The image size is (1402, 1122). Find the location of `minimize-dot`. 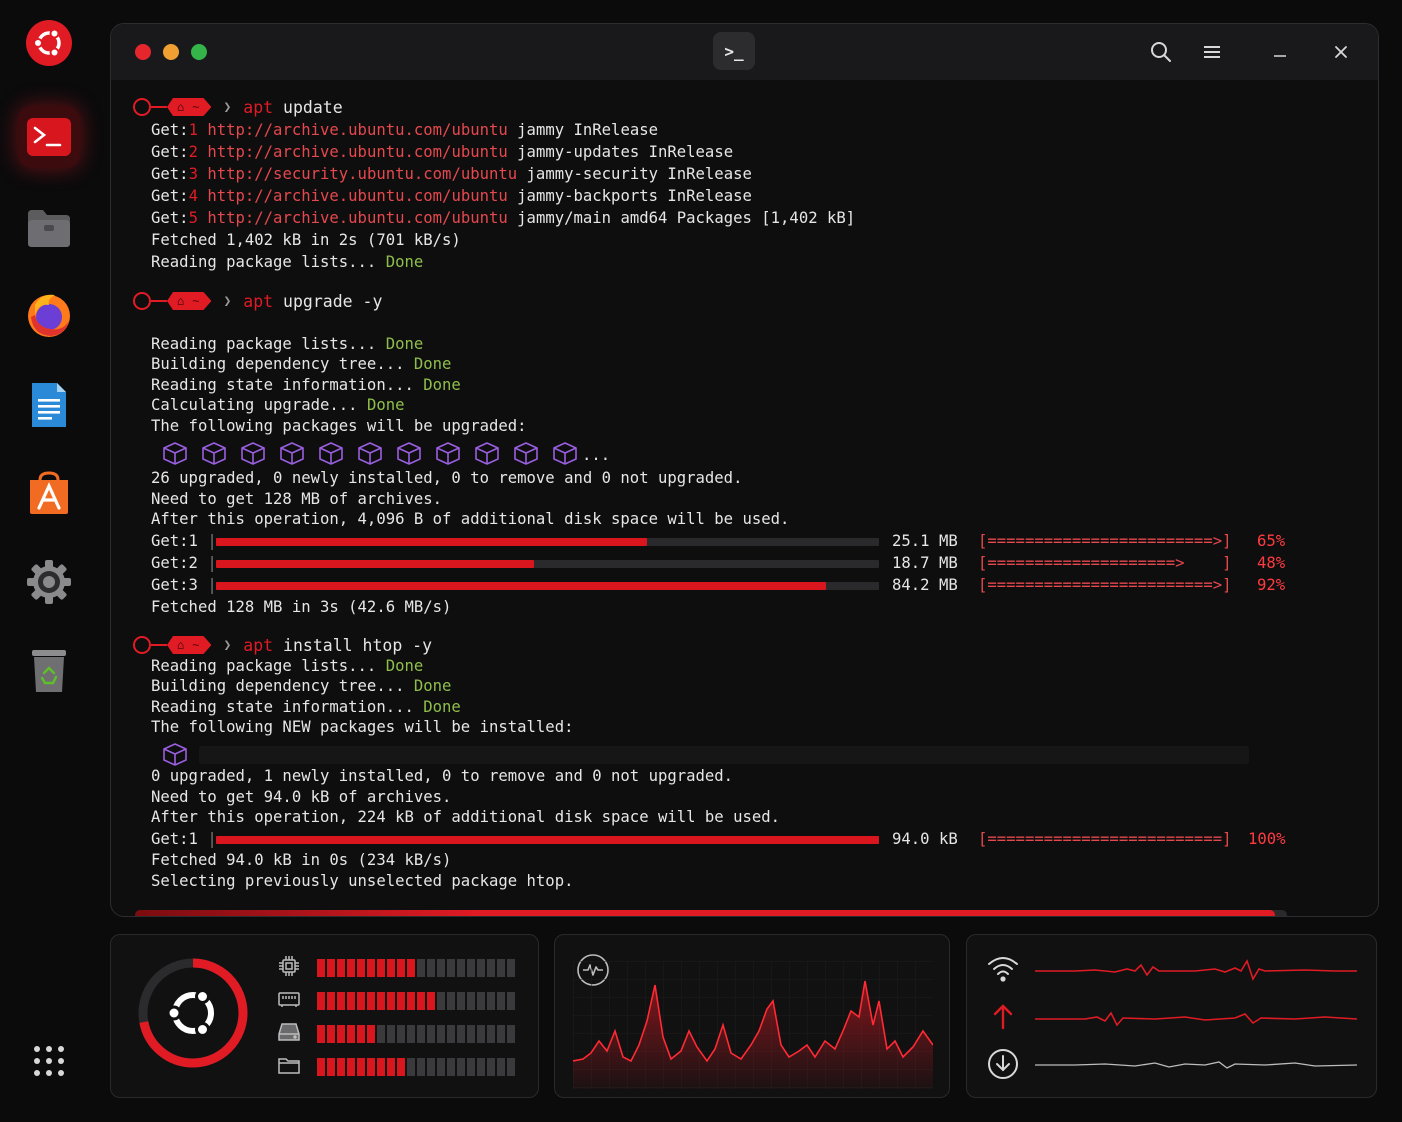

minimize-dot is located at coordinates (171, 52).